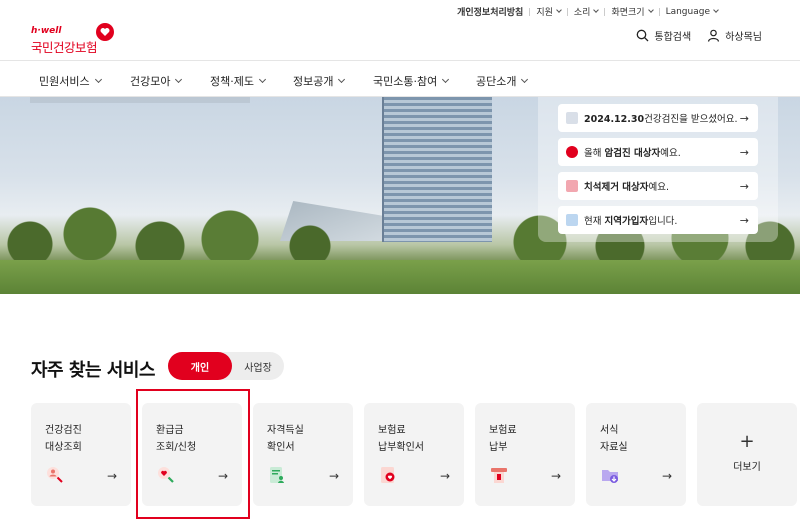 This screenshot has width=800, height=525. Describe the element at coordinates (400, 277) in the screenshot. I see `lawn-image` at that location.